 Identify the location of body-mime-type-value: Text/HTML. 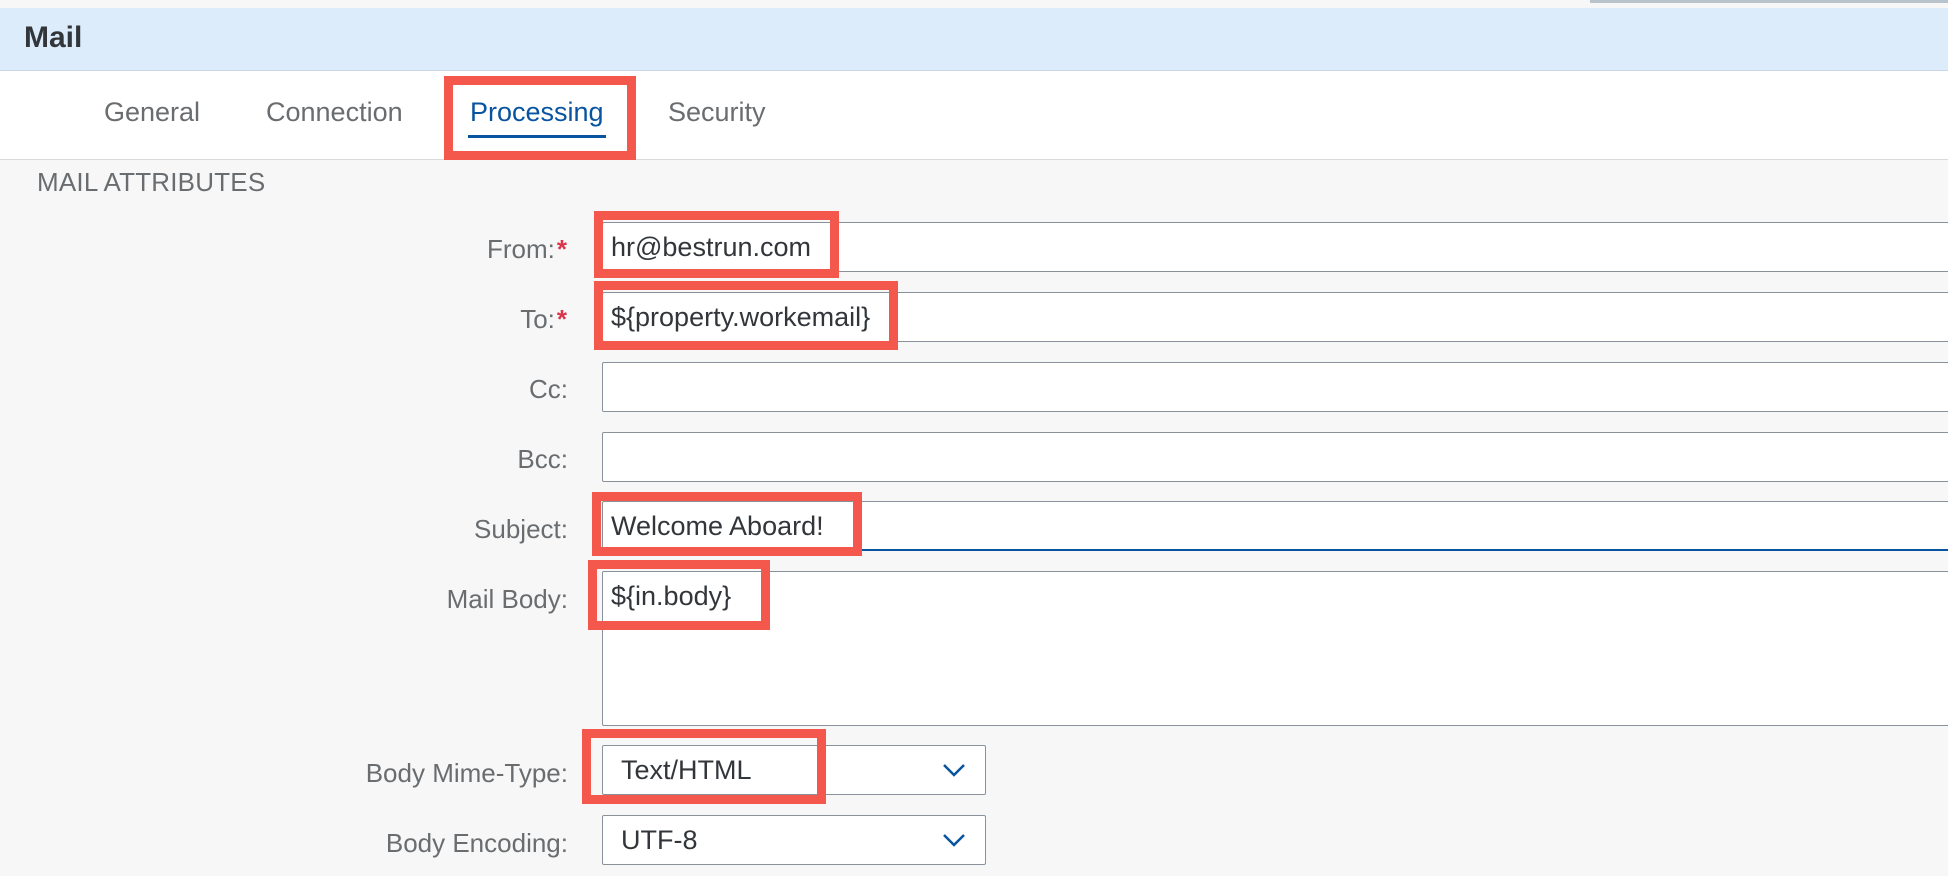
(686, 770).